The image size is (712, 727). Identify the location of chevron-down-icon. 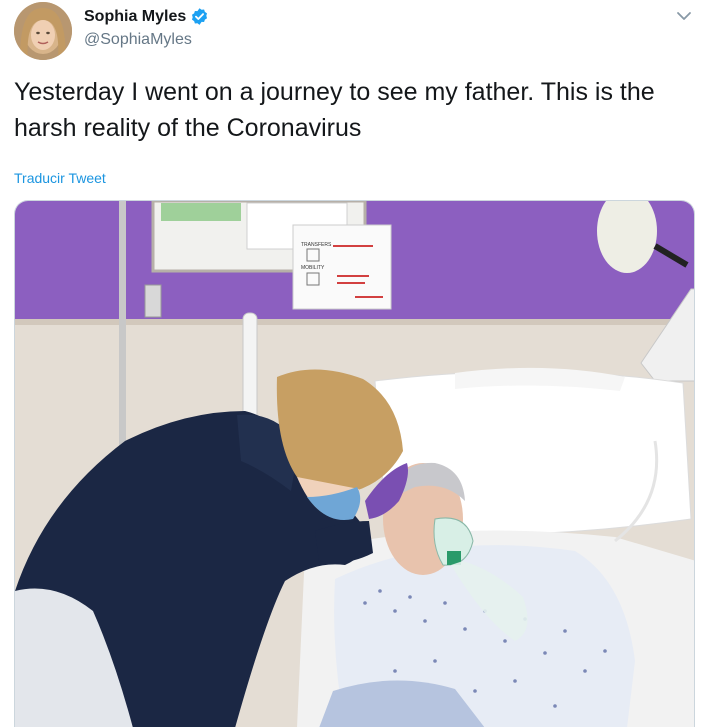
(684, 16).